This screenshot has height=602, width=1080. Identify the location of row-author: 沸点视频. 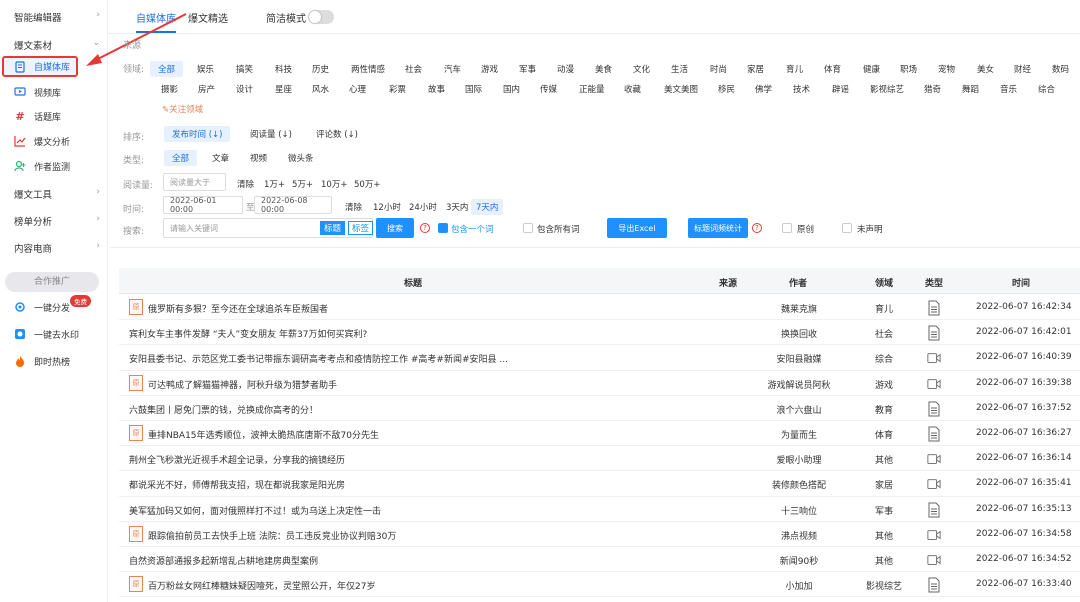
(799, 535).